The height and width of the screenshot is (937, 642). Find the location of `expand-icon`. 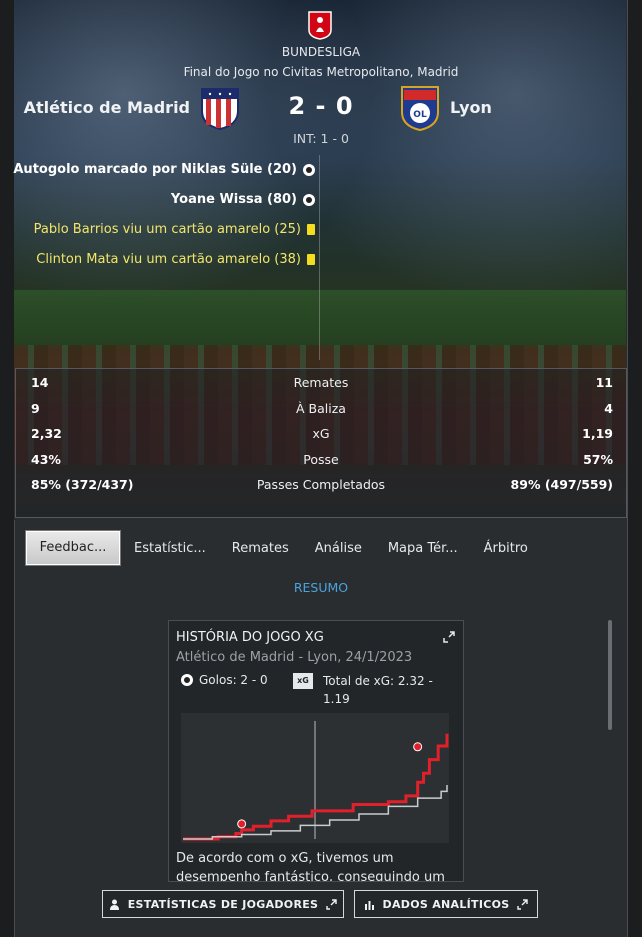

expand-icon is located at coordinates (449, 637).